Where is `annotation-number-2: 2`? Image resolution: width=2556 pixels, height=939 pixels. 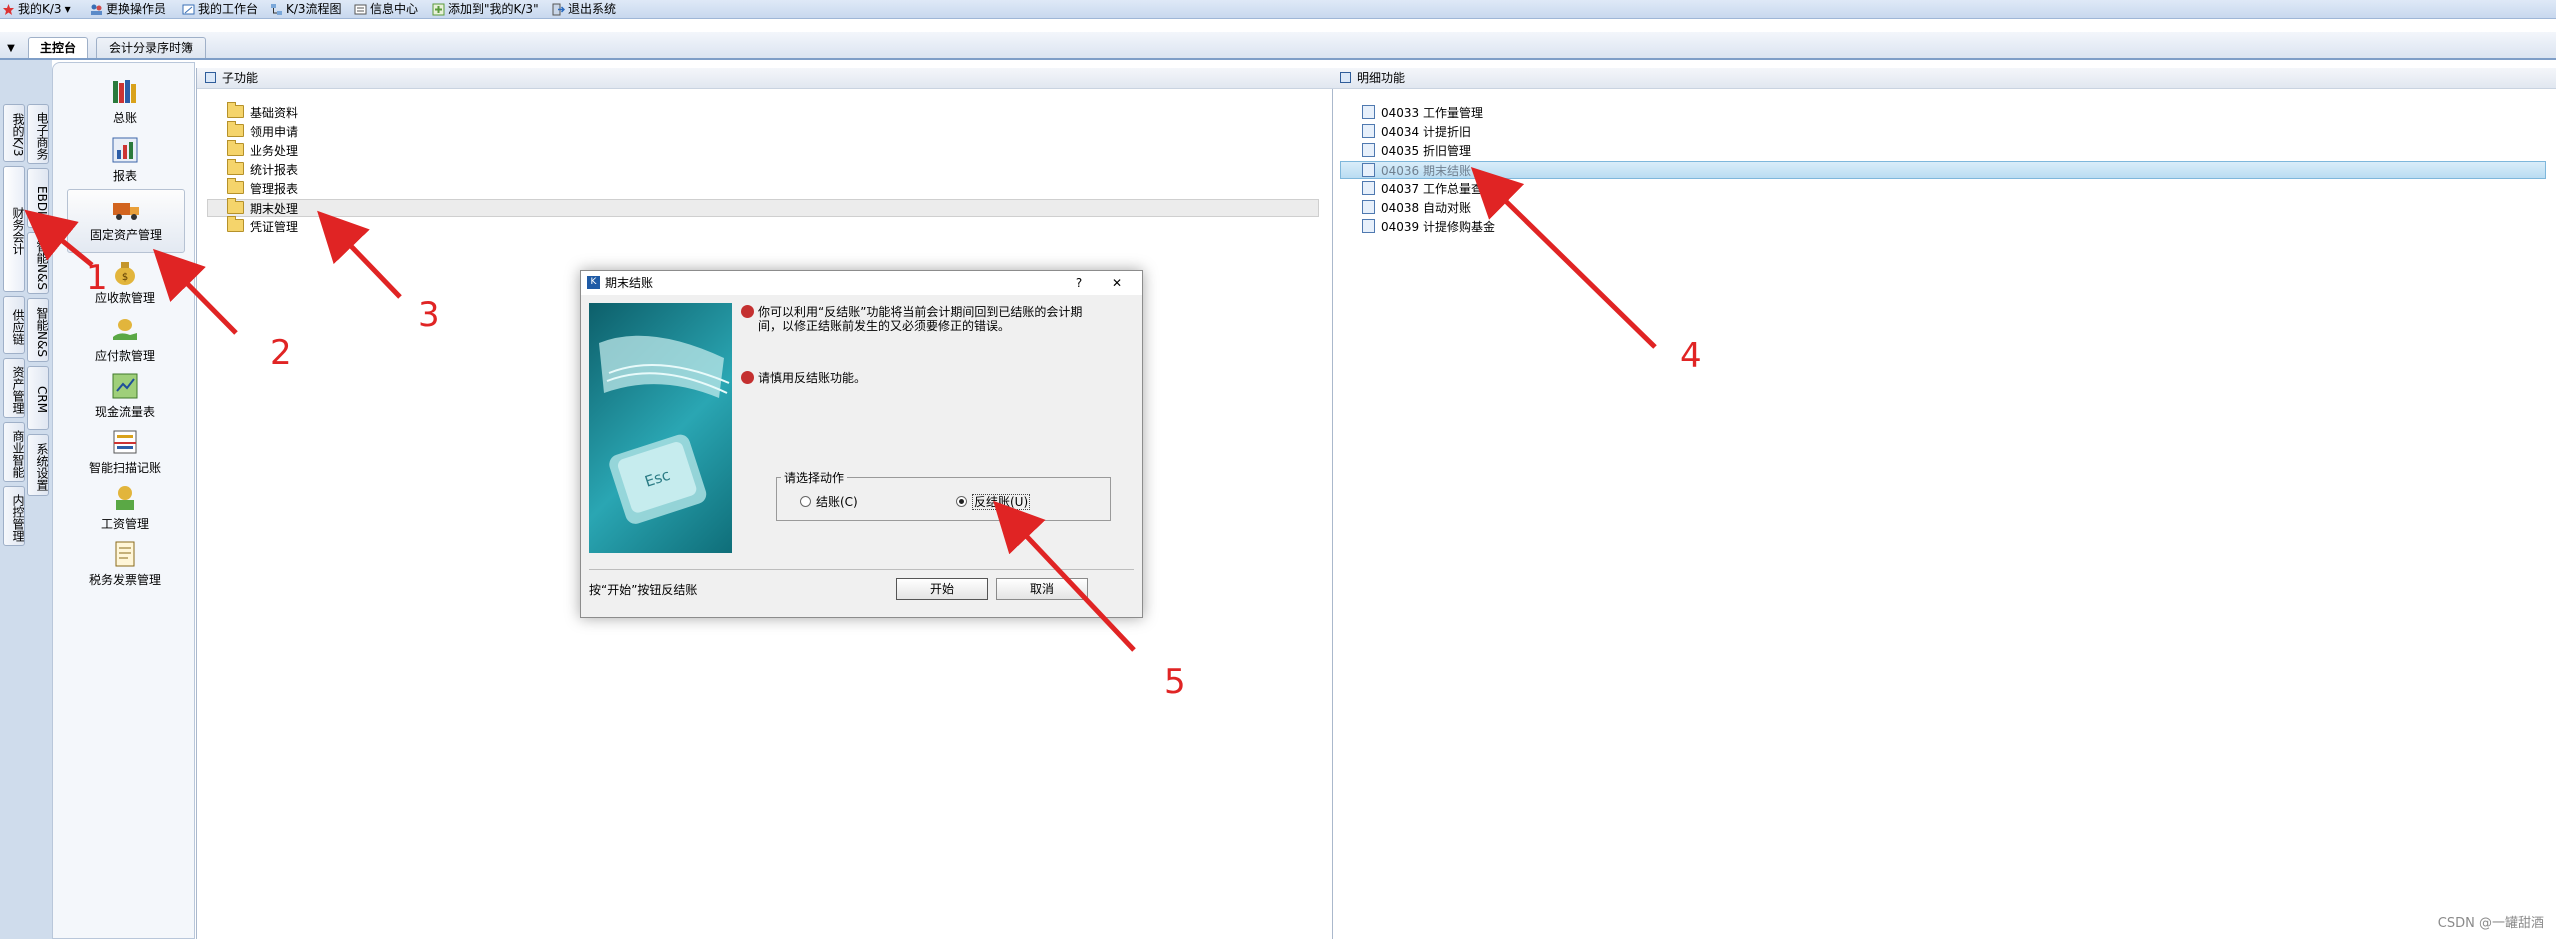 annotation-number-2: 2 is located at coordinates (281, 353).